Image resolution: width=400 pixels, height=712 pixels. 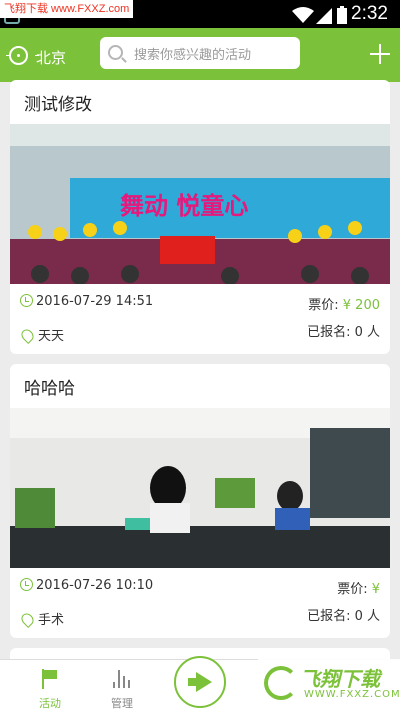 What do you see at coordinates (67, 9) in the screenshot?
I see `watermark-text: 飞翔下载 www.FXXZ.com` at bounding box center [67, 9].